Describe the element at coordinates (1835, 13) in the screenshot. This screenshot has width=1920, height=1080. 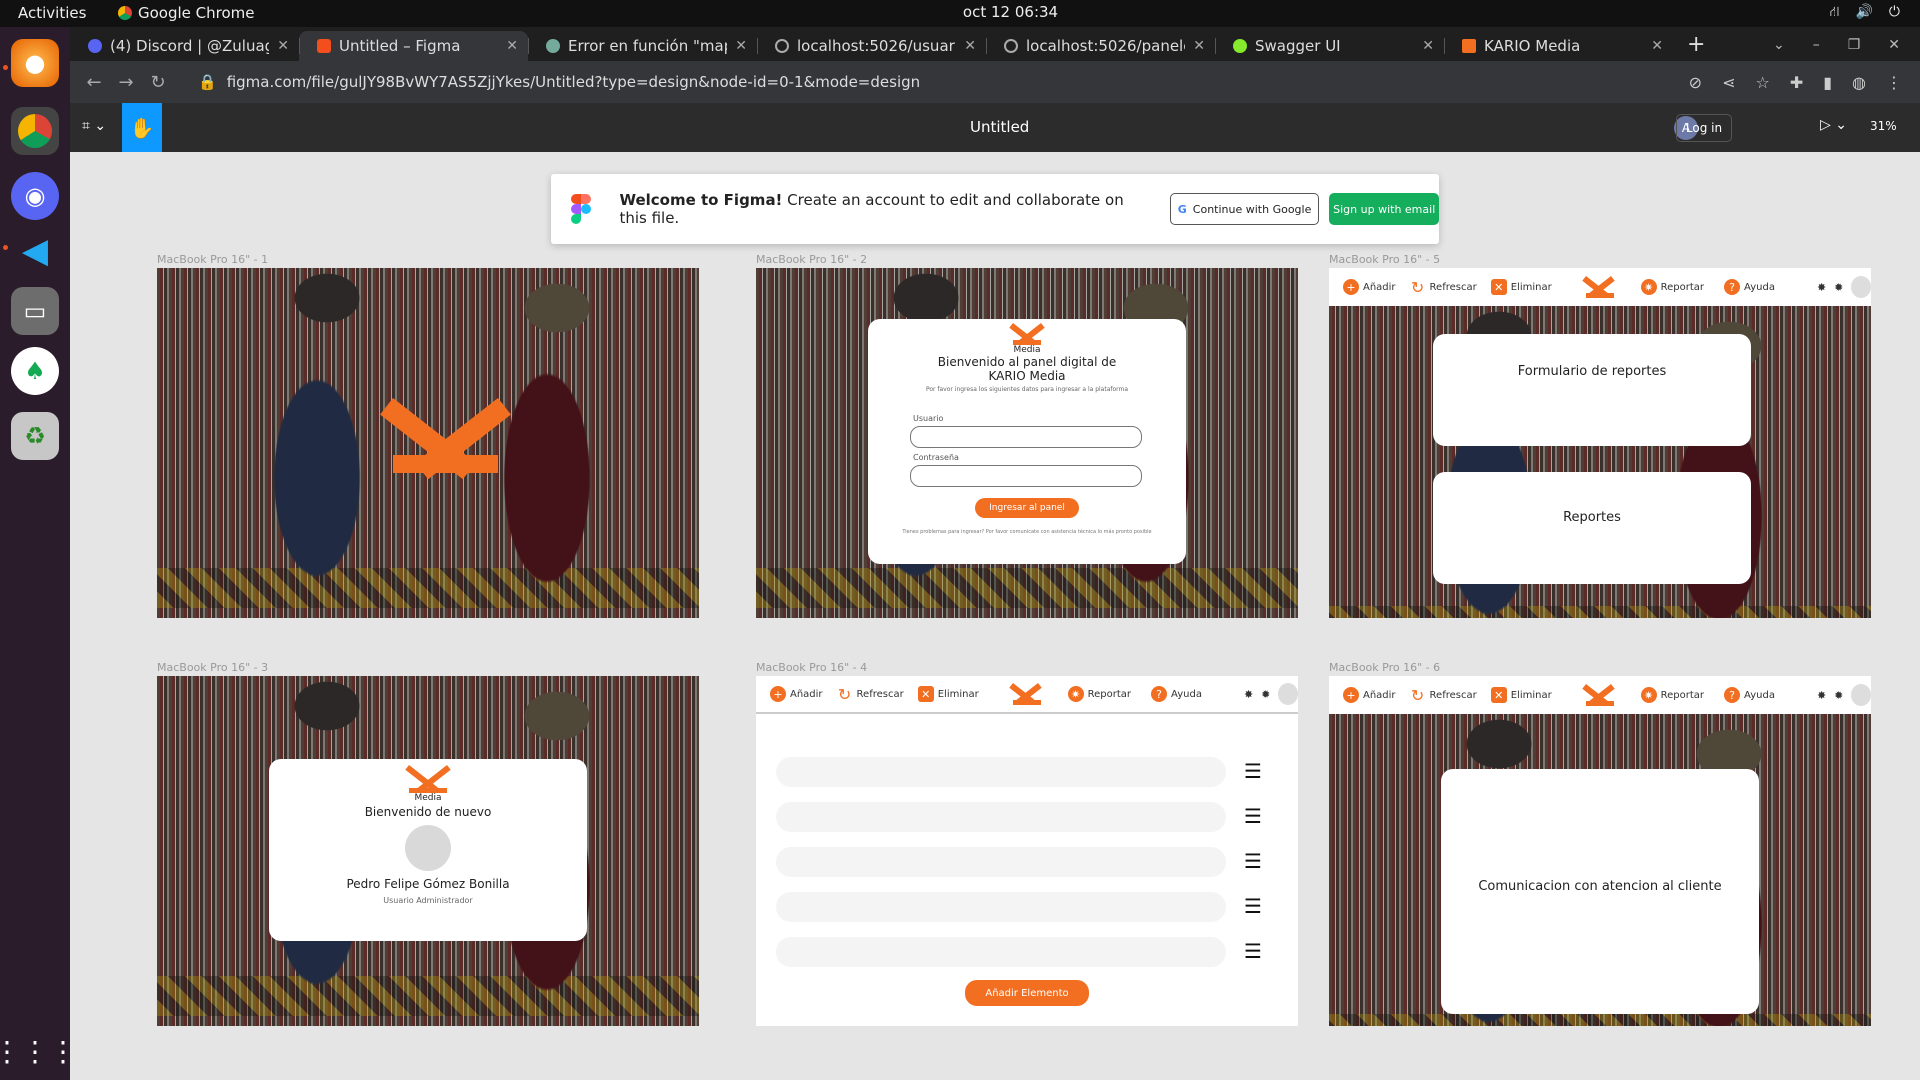
I see `network-icon: ⛙` at that location.